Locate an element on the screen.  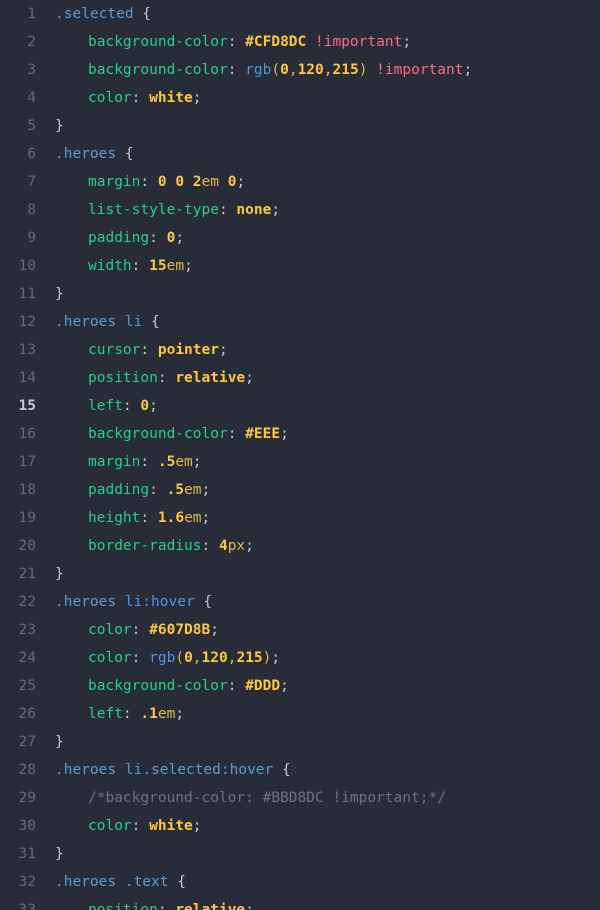
code-line: 19 height: 1.6em; is located at coordinates (300, 518).